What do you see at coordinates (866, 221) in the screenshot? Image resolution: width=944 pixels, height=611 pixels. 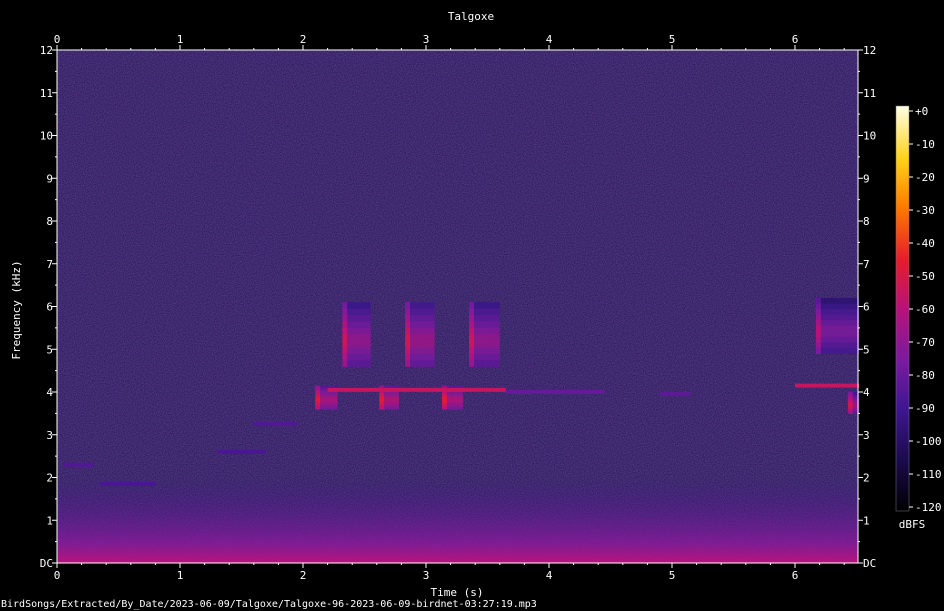 I see `y-tick-label-right: 8` at bounding box center [866, 221].